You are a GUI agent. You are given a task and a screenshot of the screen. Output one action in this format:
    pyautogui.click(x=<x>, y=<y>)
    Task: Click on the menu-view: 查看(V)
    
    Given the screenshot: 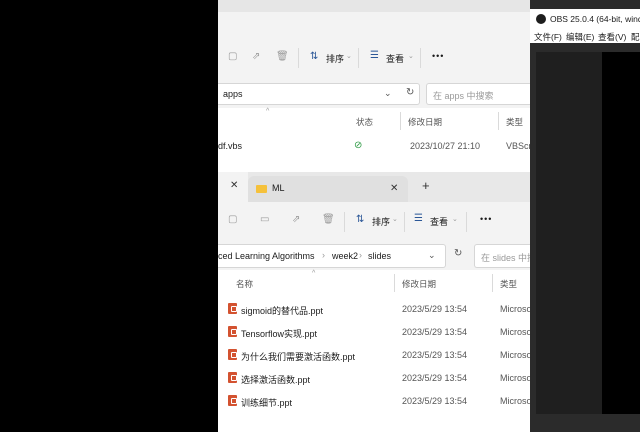 What is the action you would take?
    pyautogui.click(x=612, y=37)
    